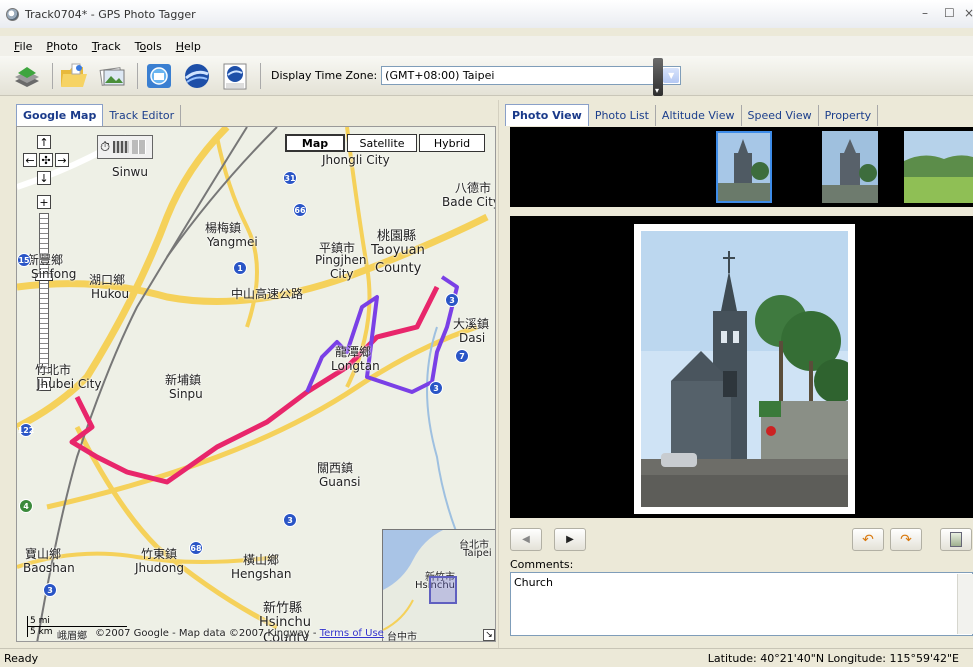 This screenshot has height=667, width=973. What do you see at coordinates (746, 369) in the screenshot?
I see `photo-frame` at bounding box center [746, 369].